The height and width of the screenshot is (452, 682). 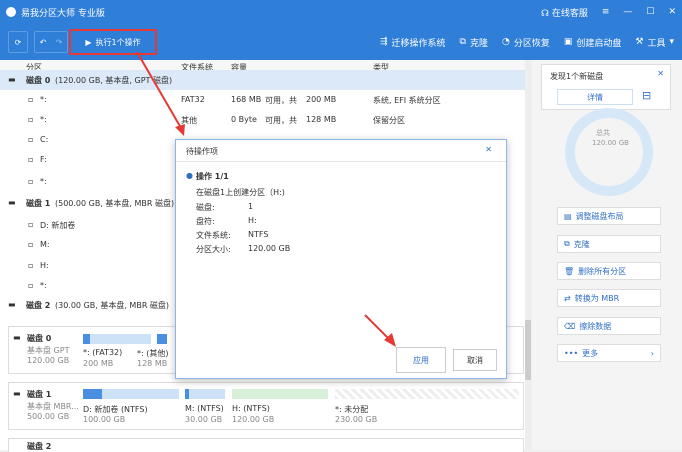 What do you see at coordinates (609, 244) in the screenshot?
I see `action-clone: ⧉ 克隆` at bounding box center [609, 244].